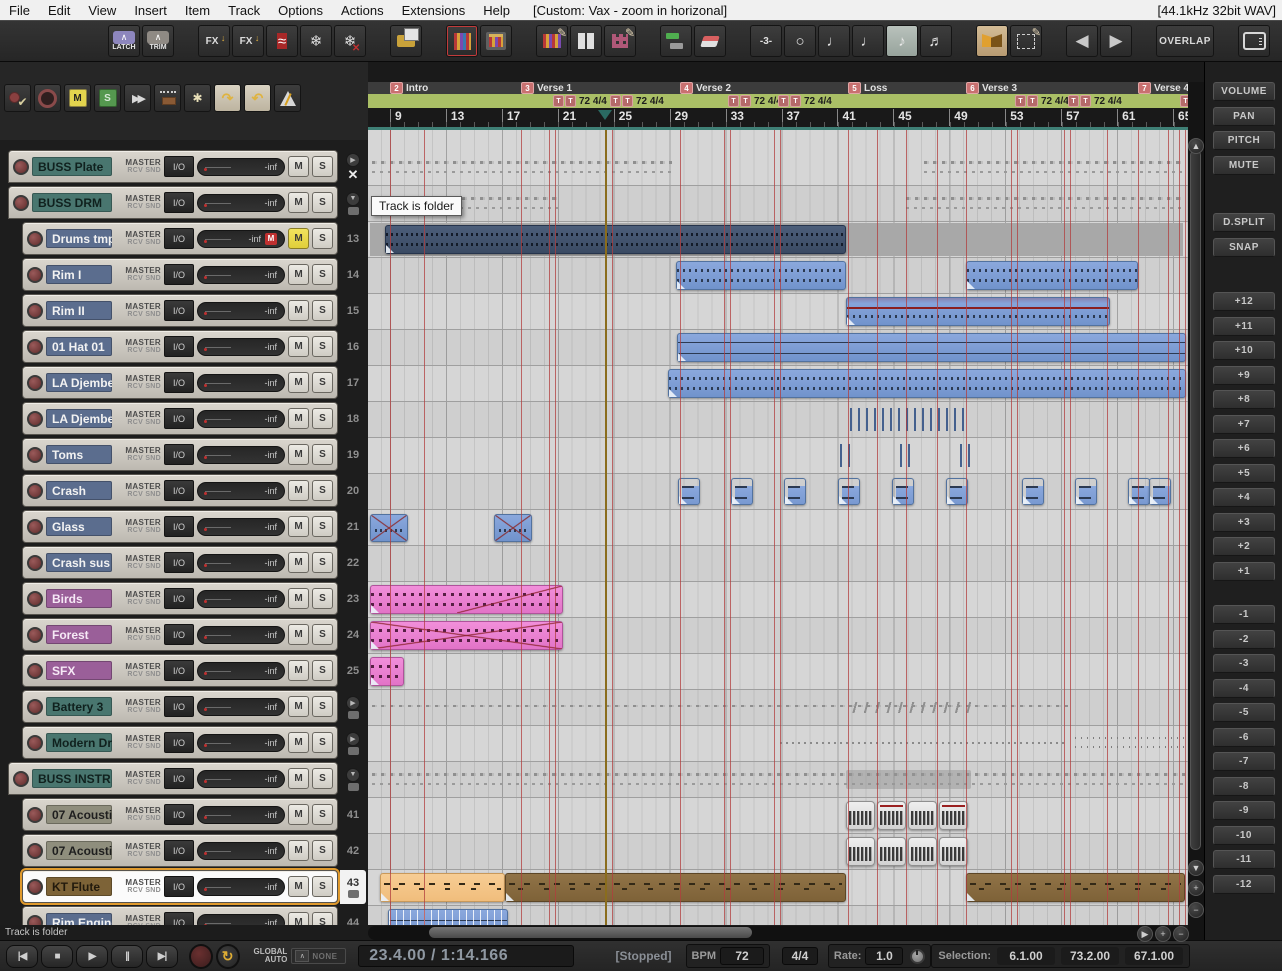 The image size is (1282, 971). I want to click on horizontal-scrollbar, so click(778, 933).